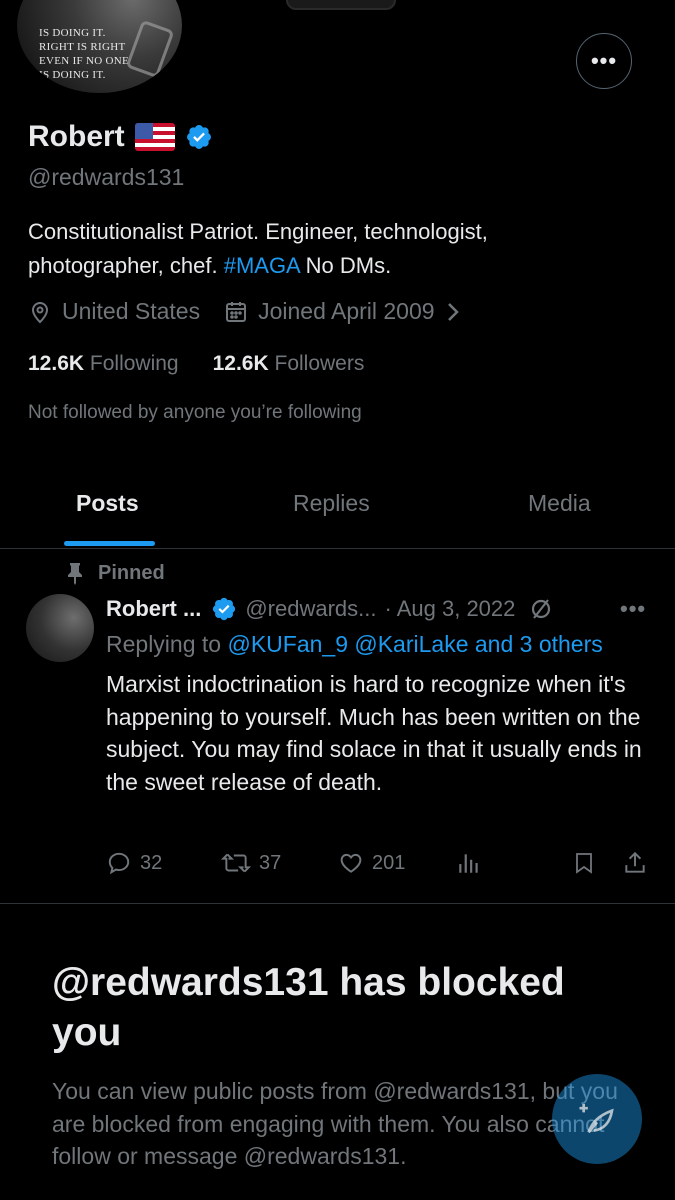 This screenshot has height=1200, width=675. I want to click on more-icon: •••, so click(604, 60).